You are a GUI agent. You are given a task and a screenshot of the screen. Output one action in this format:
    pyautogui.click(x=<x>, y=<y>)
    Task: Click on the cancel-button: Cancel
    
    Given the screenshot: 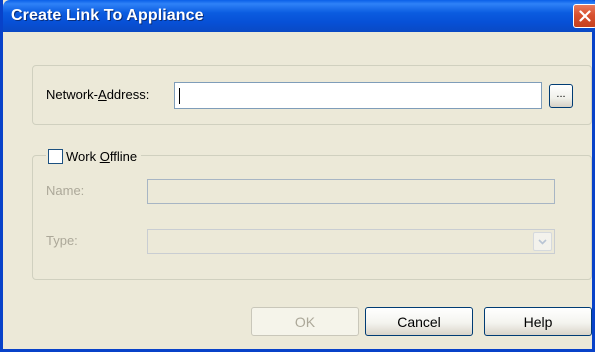 What is the action you would take?
    pyautogui.click(x=419, y=321)
    